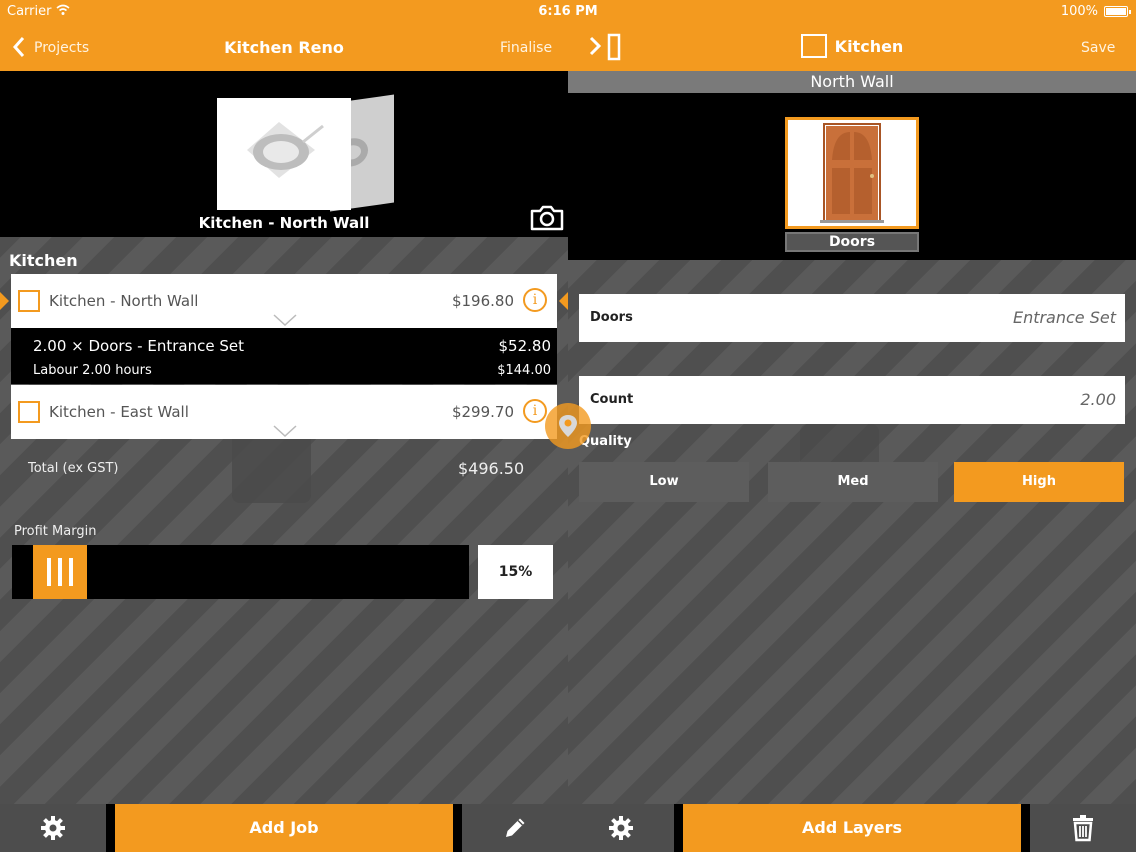 The height and width of the screenshot is (852, 1136). What do you see at coordinates (526, 48) in the screenshot?
I see `finalise-button: Finalise` at bounding box center [526, 48].